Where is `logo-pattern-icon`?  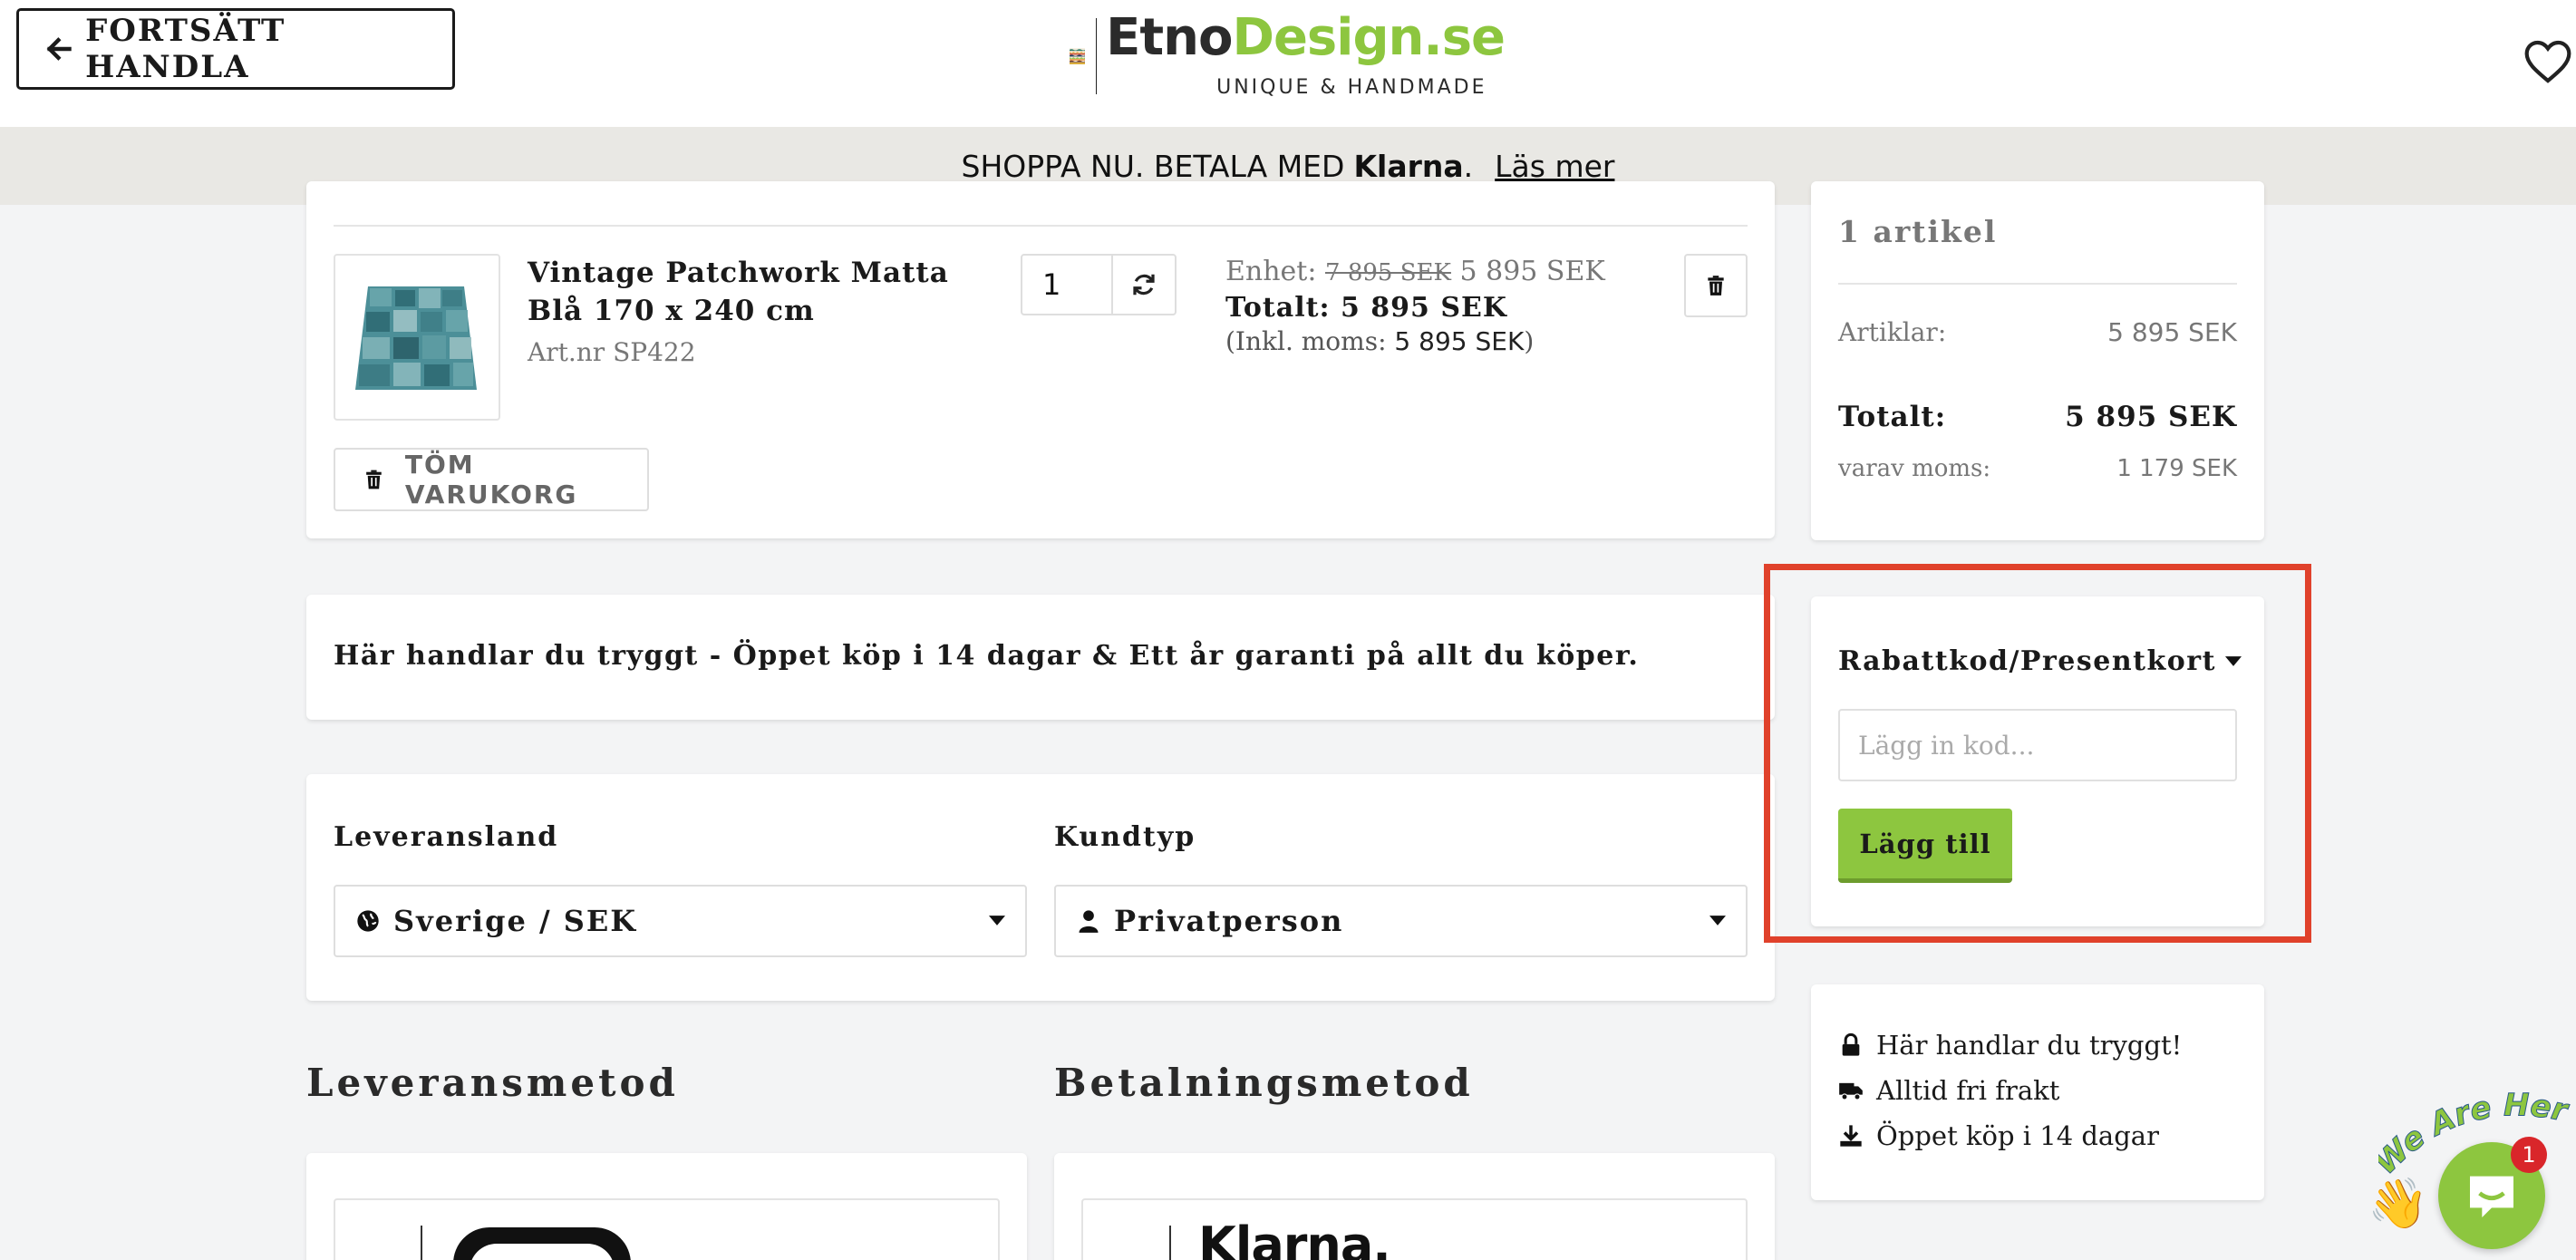
logo-pattern-icon is located at coordinates (1078, 56).